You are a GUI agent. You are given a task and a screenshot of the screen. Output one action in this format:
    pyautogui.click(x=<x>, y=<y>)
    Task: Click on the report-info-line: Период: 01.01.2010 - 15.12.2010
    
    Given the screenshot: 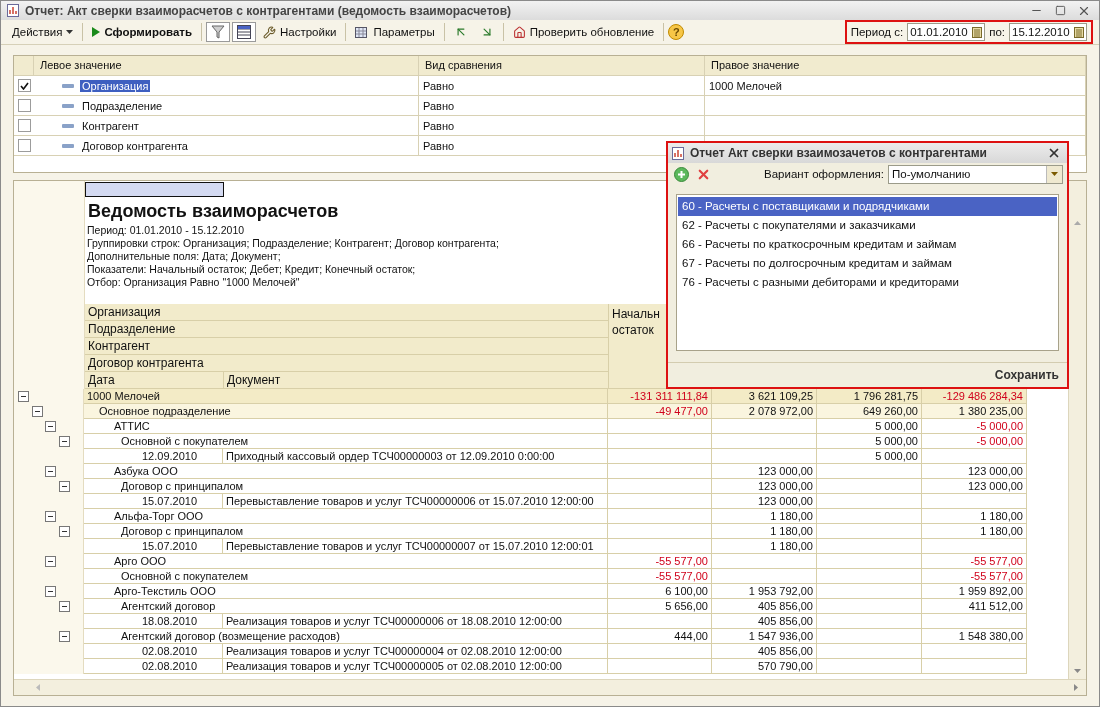 What is the action you would take?
    pyautogui.click(x=166, y=230)
    